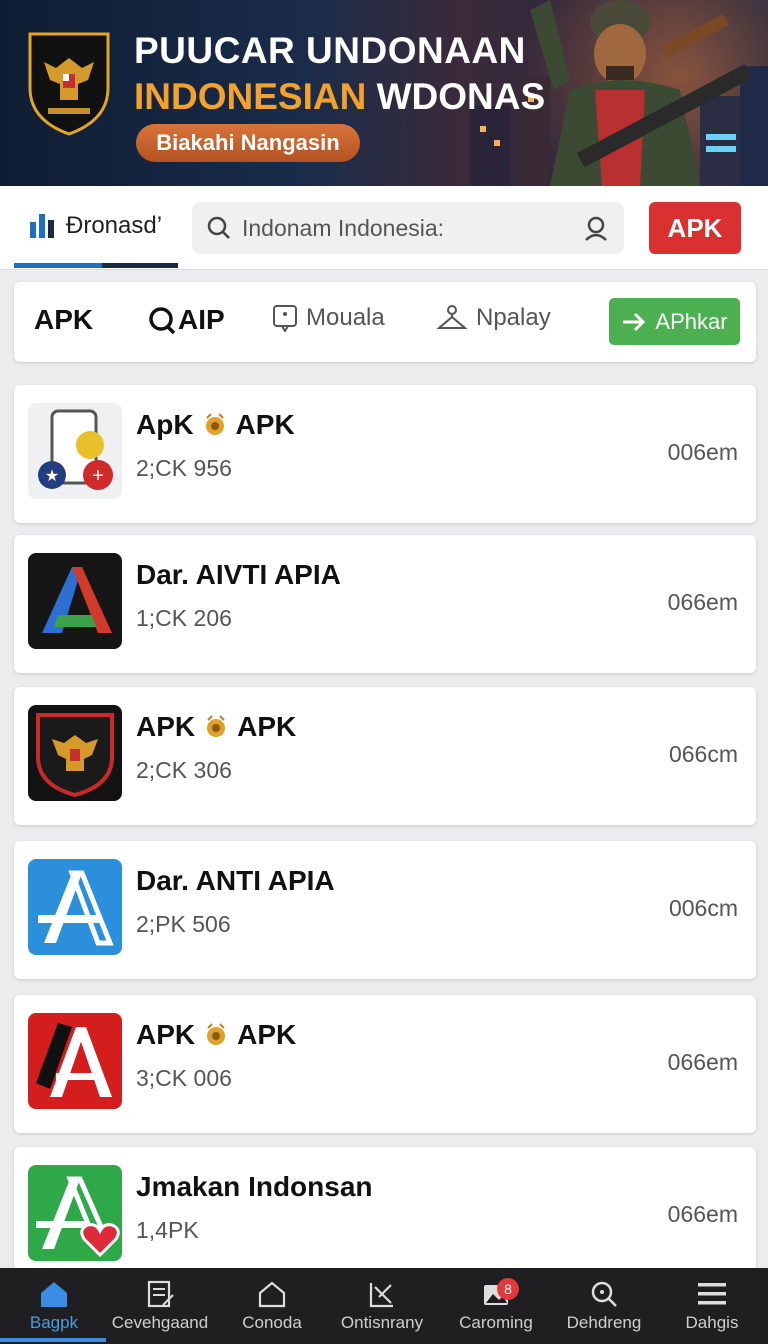 Image resolution: width=768 pixels, height=1344 pixels. Describe the element at coordinates (160, 1294) in the screenshot. I see `document-edit-icon` at that location.